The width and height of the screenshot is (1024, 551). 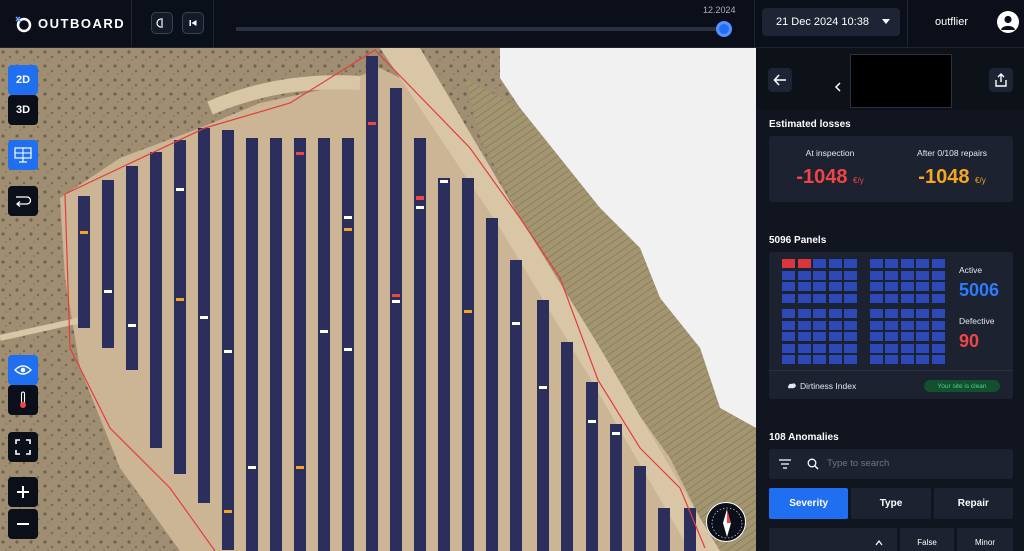 What do you see at coordinates (726, 522) in the screenshot?
I see `compass` at bounding box center [726, 522].